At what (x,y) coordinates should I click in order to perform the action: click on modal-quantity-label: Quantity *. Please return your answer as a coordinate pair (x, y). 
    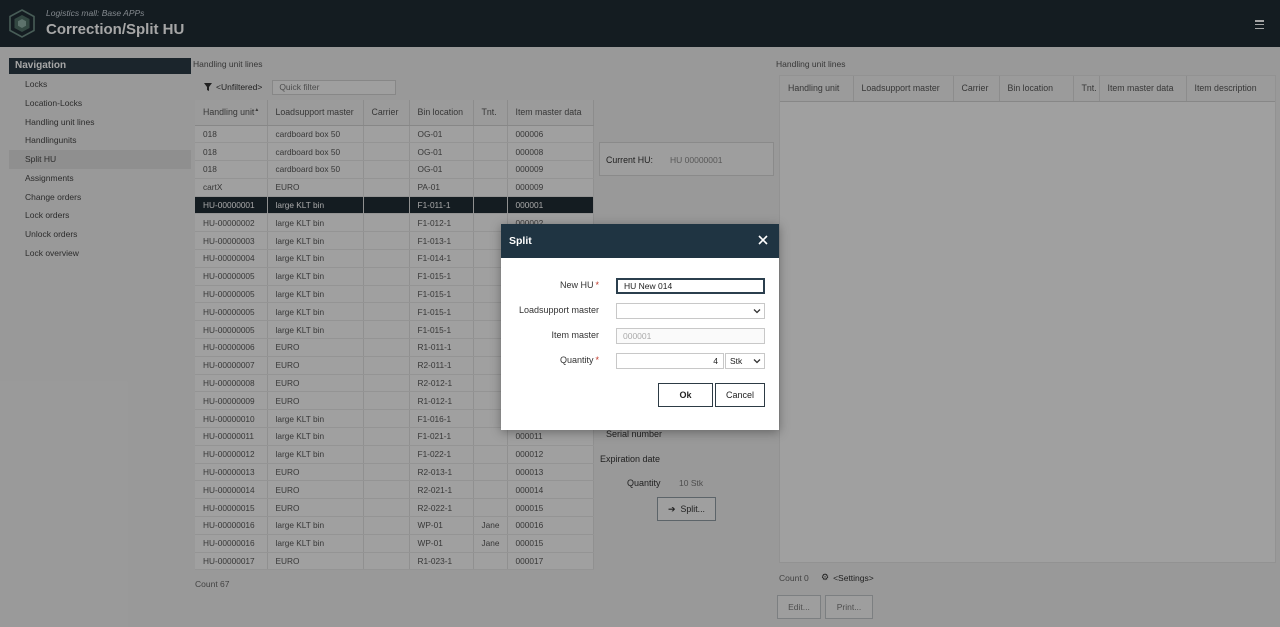
    Looking at the image, I should click on (579, 360).